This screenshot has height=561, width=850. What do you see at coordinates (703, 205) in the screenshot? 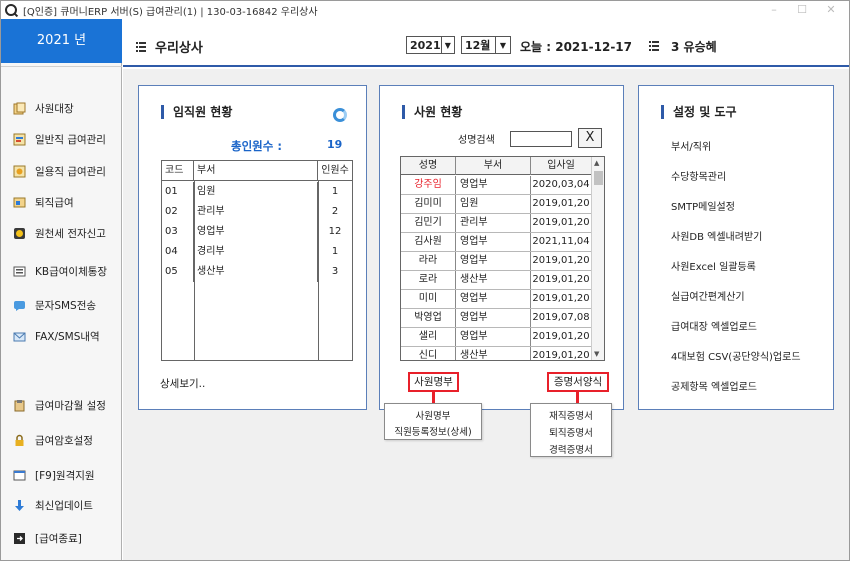
I see `tool-smtp-settings: SMTP메일설정` at bounding box center [703, 205].